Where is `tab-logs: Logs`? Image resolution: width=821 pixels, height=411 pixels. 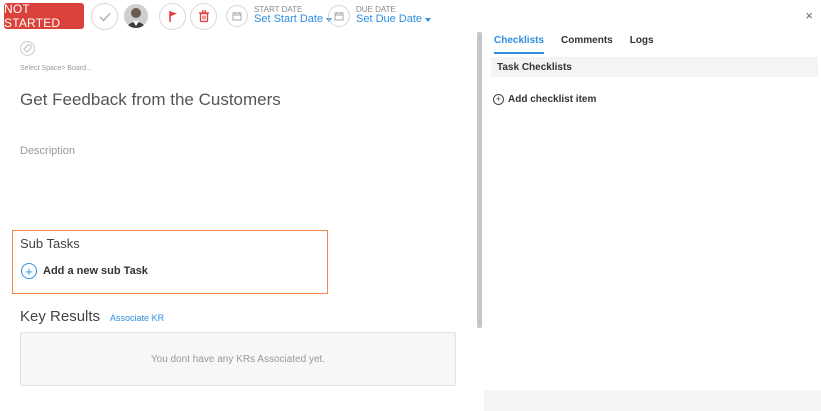 tab-logs: Logs is located at coordinates (642, 43).